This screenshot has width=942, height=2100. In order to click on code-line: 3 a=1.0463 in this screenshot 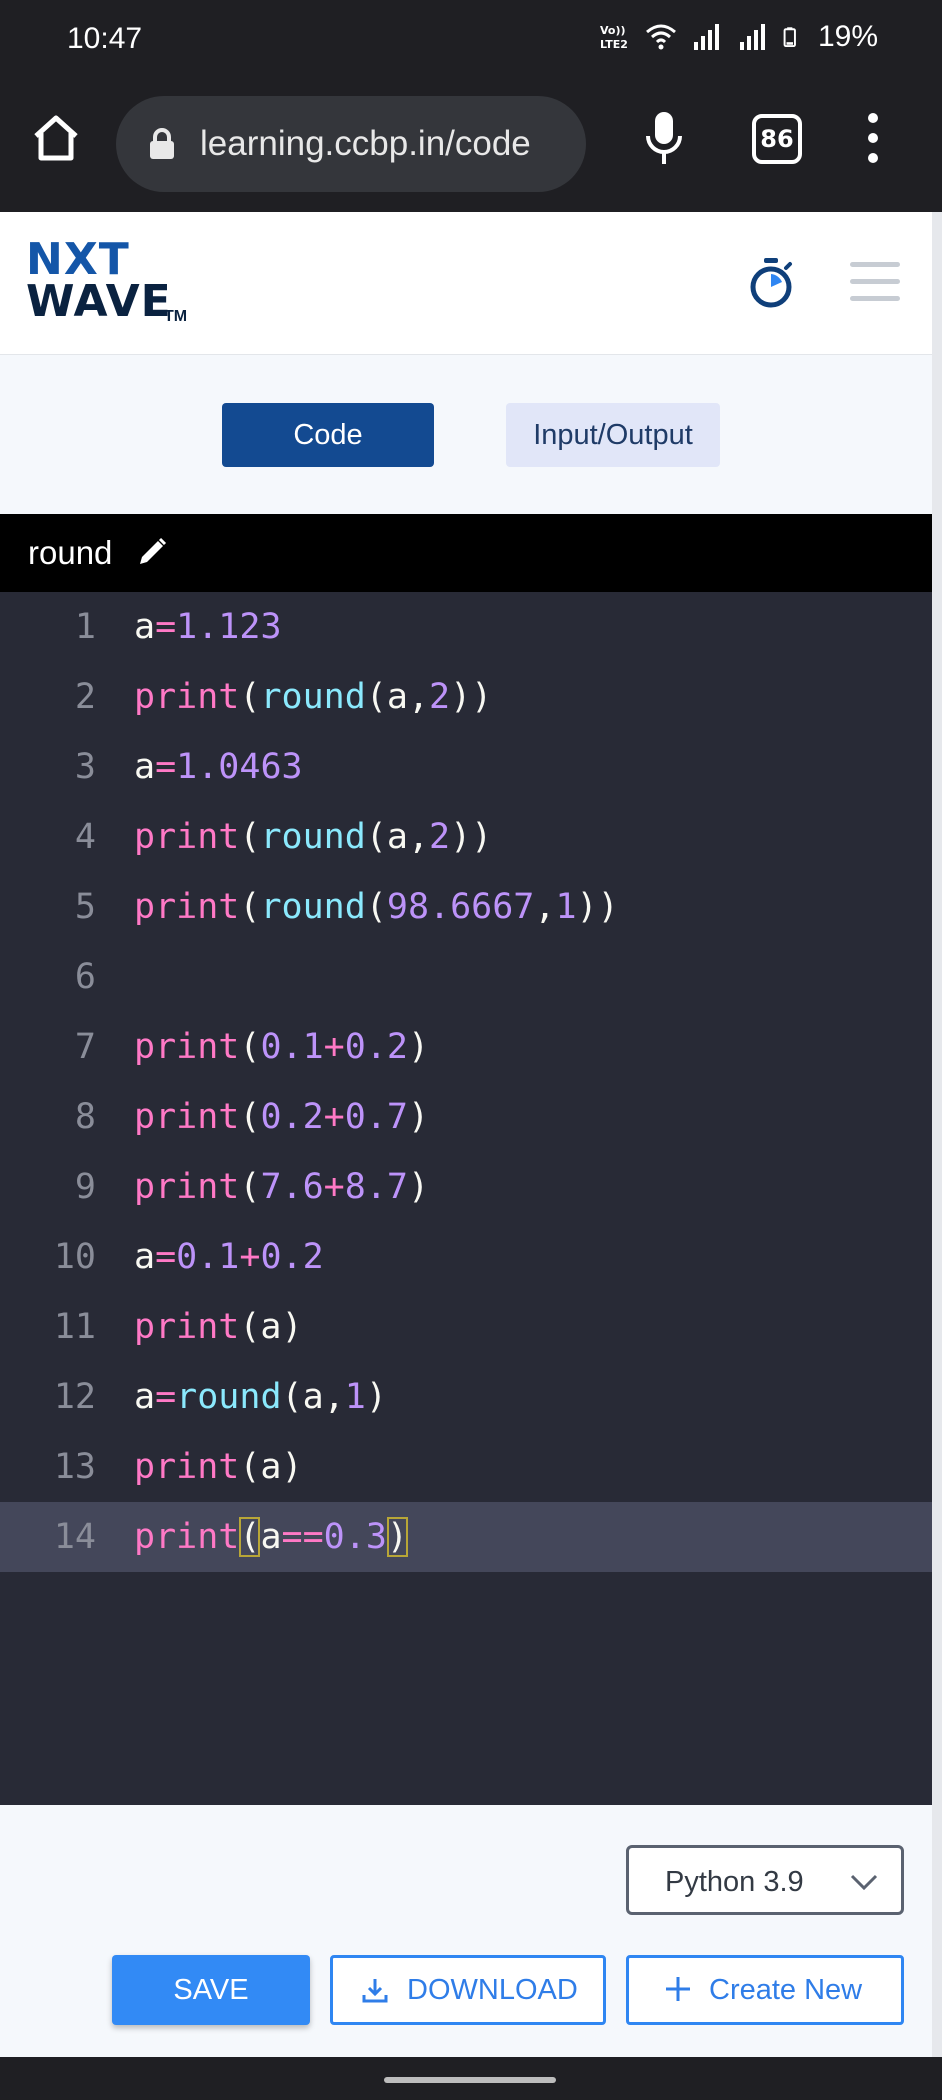, I will do `click(466, 767)`.